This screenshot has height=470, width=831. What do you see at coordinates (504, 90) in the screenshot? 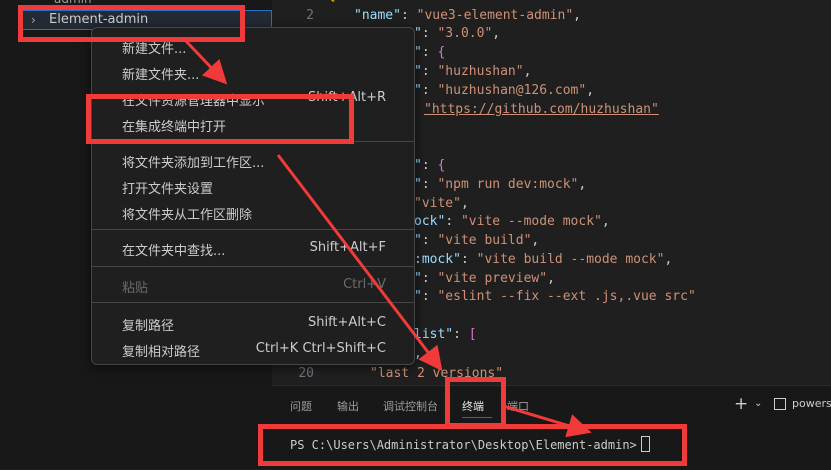
I see `code-line: ": "huzhushan@126.com",` at bounding box center [504, 90].